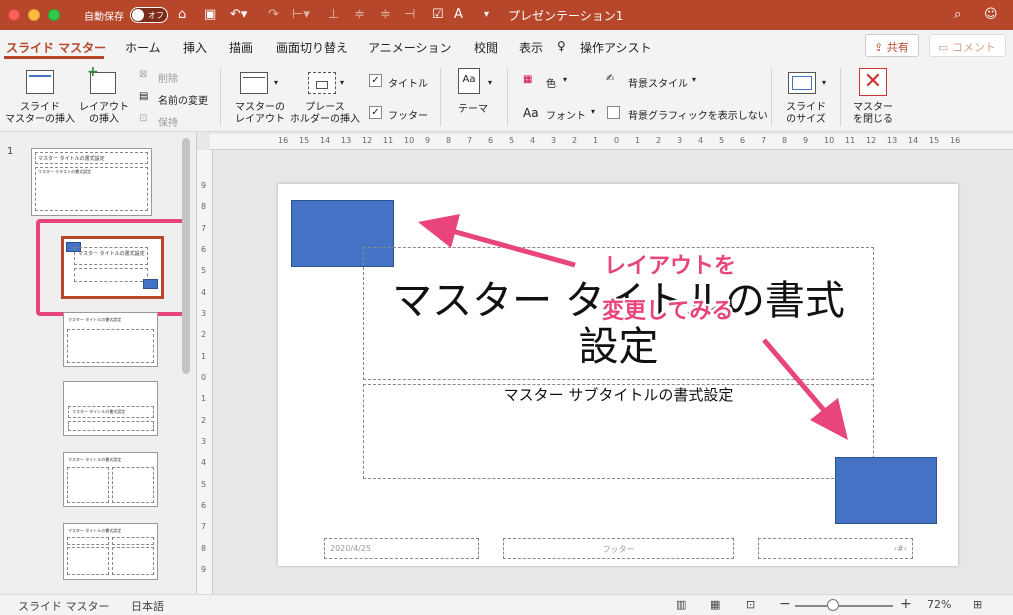  What do you see at coordinates (147, 606) in the screenshot?
I see `language-label: 日本語` at bounding box center [147, 606].